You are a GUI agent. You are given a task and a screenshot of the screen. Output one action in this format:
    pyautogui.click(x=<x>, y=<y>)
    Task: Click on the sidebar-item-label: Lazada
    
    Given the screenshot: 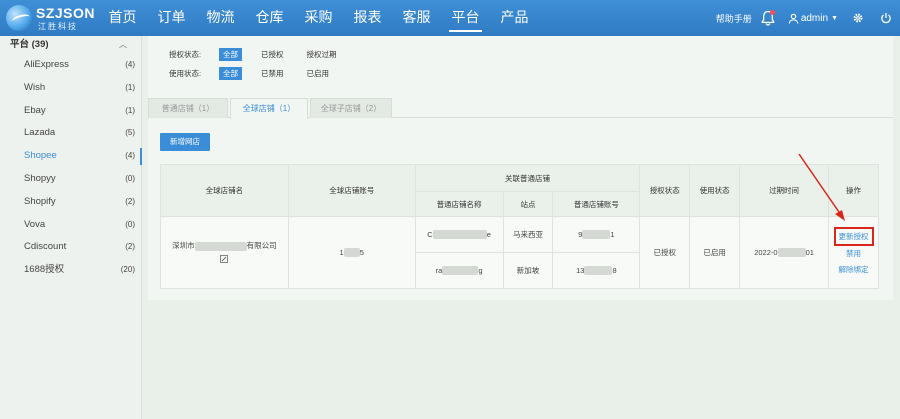 What is the action you would take?
    pyautogui.click(x=40, y=133)
    